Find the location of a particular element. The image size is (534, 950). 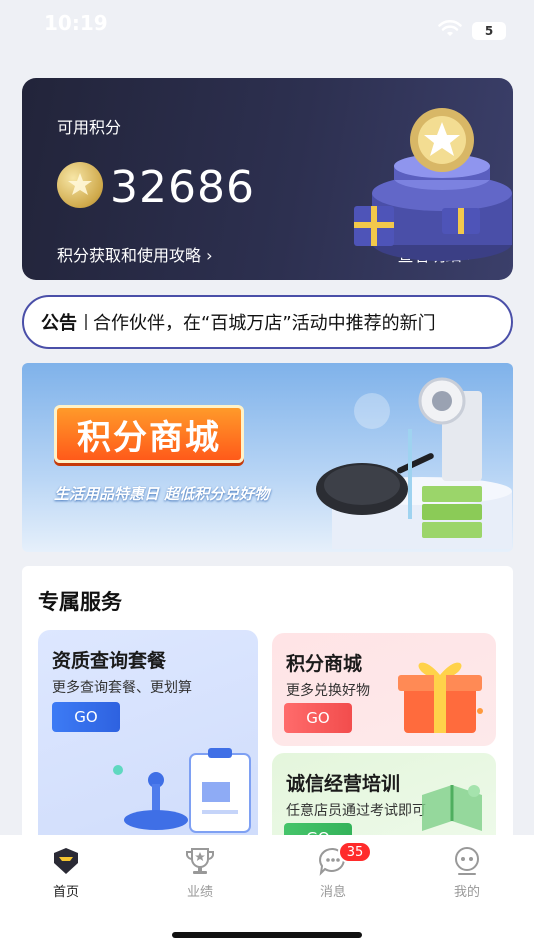

points-mall-card: 积分商城 更多兑换好物 GO is located at coordinates (384, 689).